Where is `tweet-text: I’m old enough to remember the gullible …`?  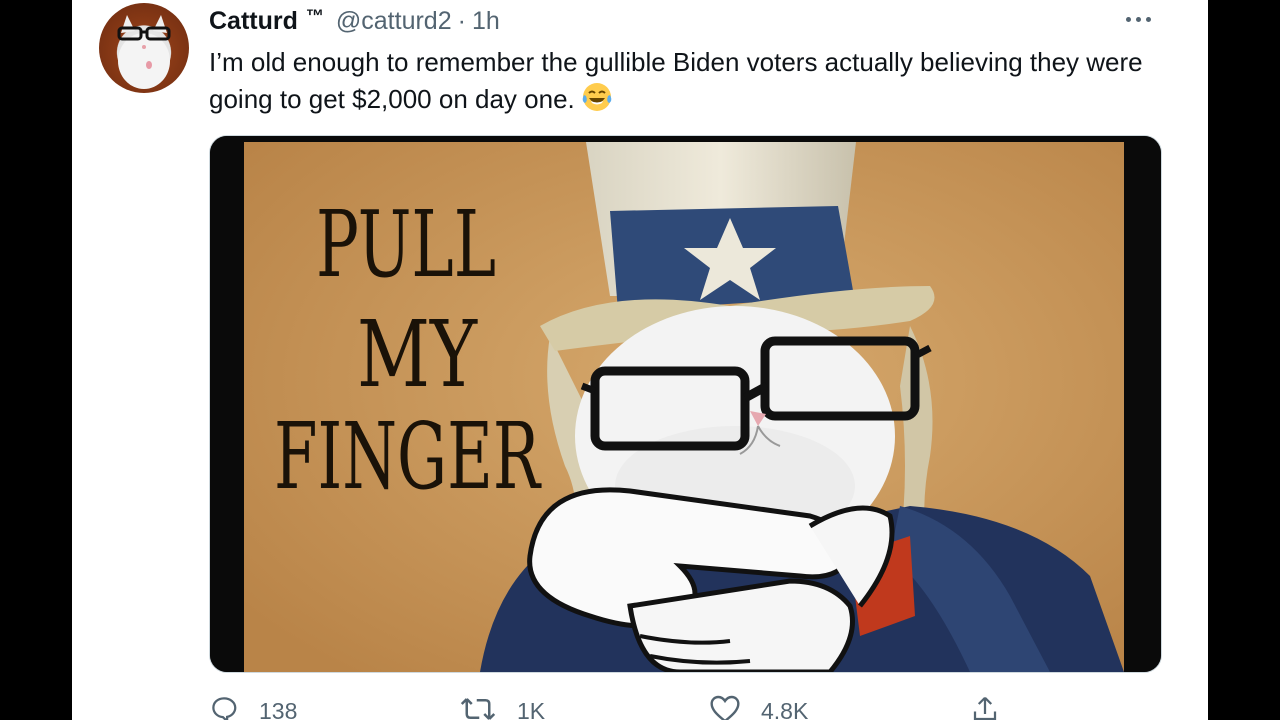 tweet-text: I’m old enough to remember the gullible … is located at coordinates (694, 83).